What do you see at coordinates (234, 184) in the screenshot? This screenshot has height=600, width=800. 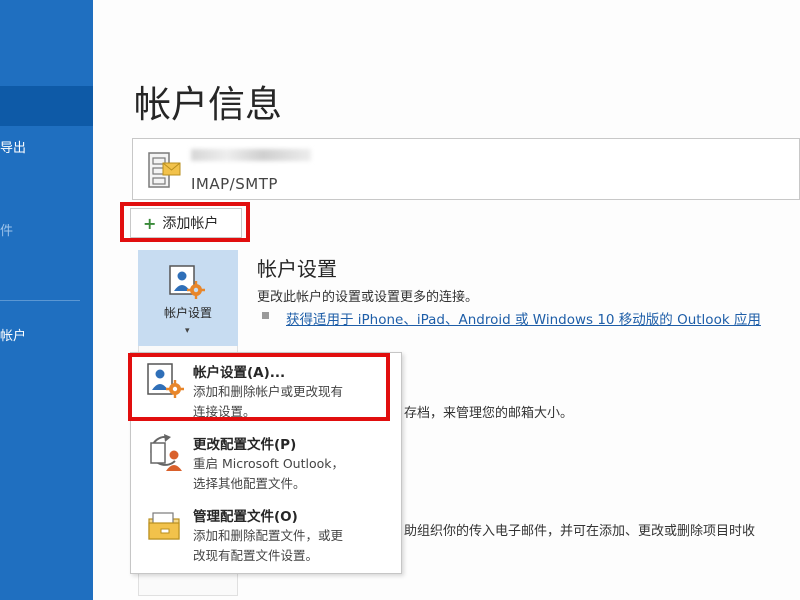 I see `account-type: IMAP/SMTP` at bounding box center [234, 184].